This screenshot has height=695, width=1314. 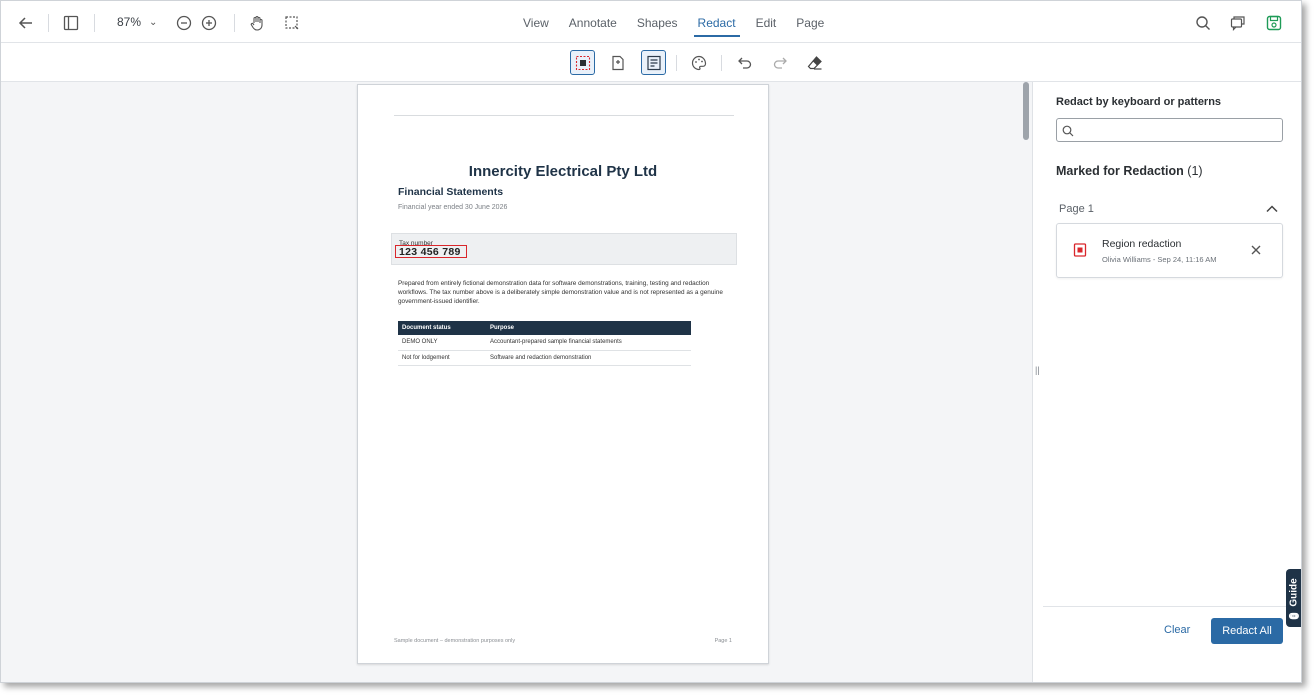 What do you see at coordinates (442, 328) in the screenshot?
I see `table-header: Document status` at bounding box center [442, 328].